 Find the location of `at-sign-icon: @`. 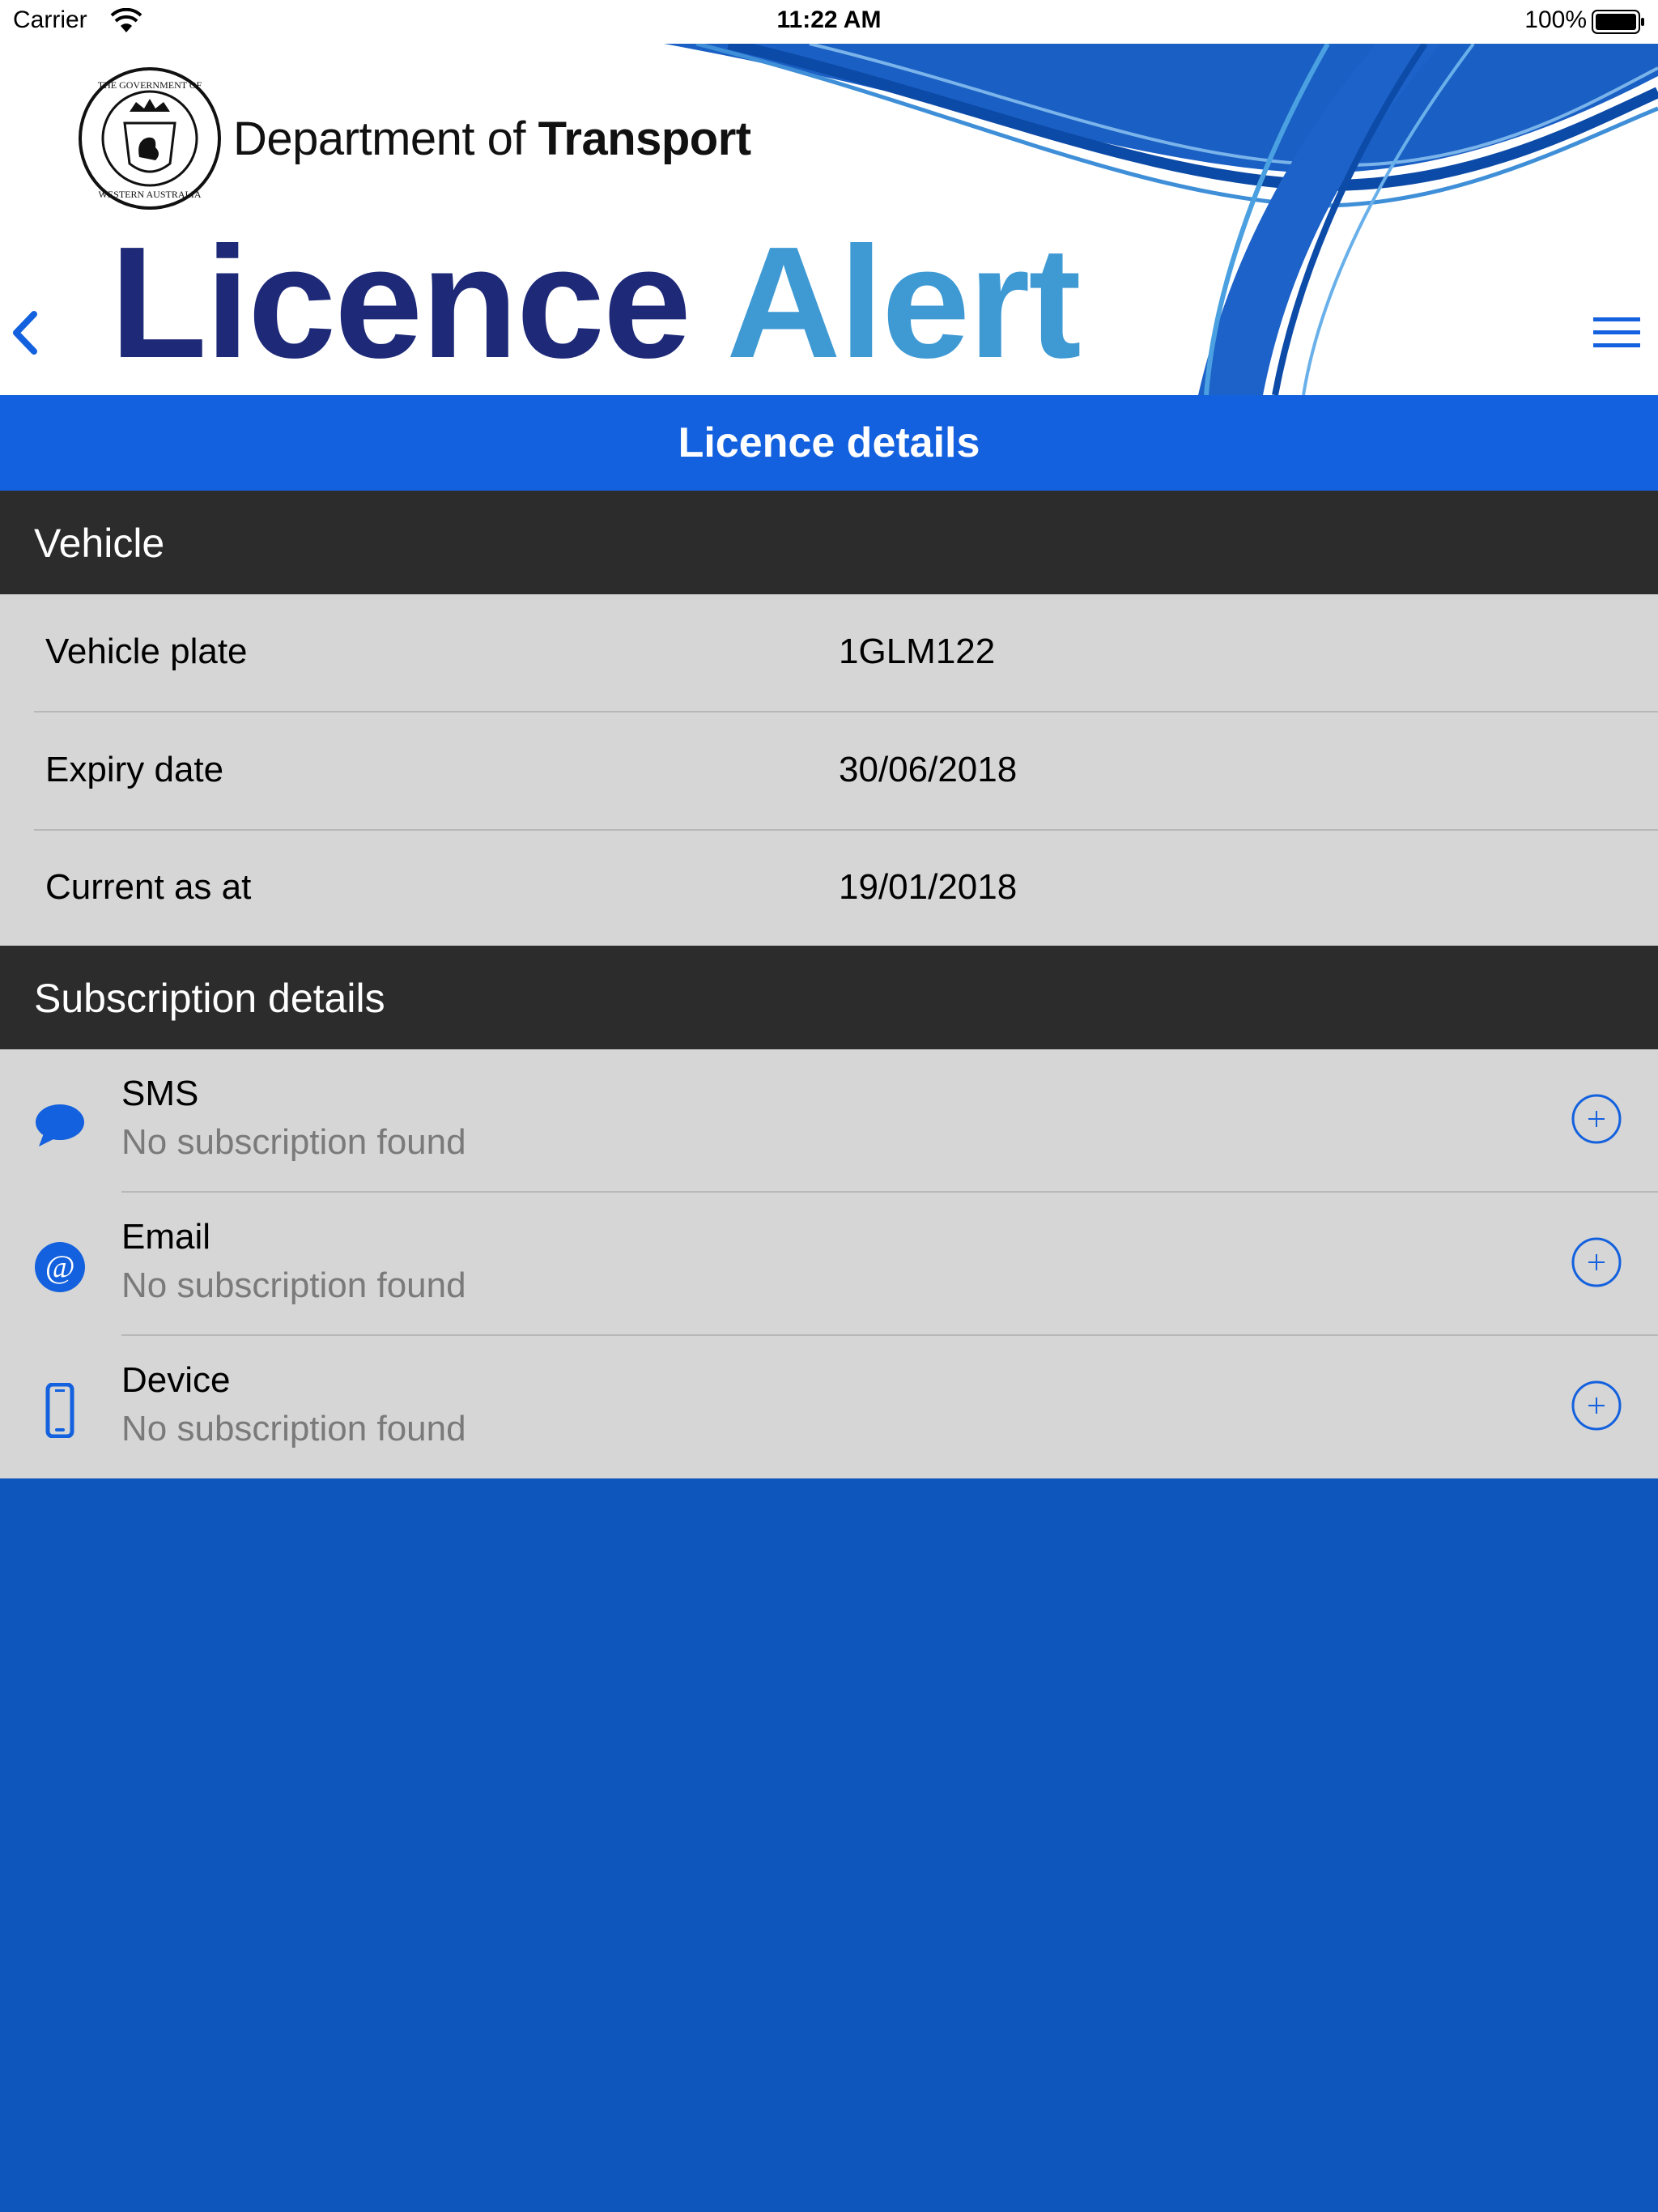

at-sign-icon: @ is located at coordinates (60, 1267).